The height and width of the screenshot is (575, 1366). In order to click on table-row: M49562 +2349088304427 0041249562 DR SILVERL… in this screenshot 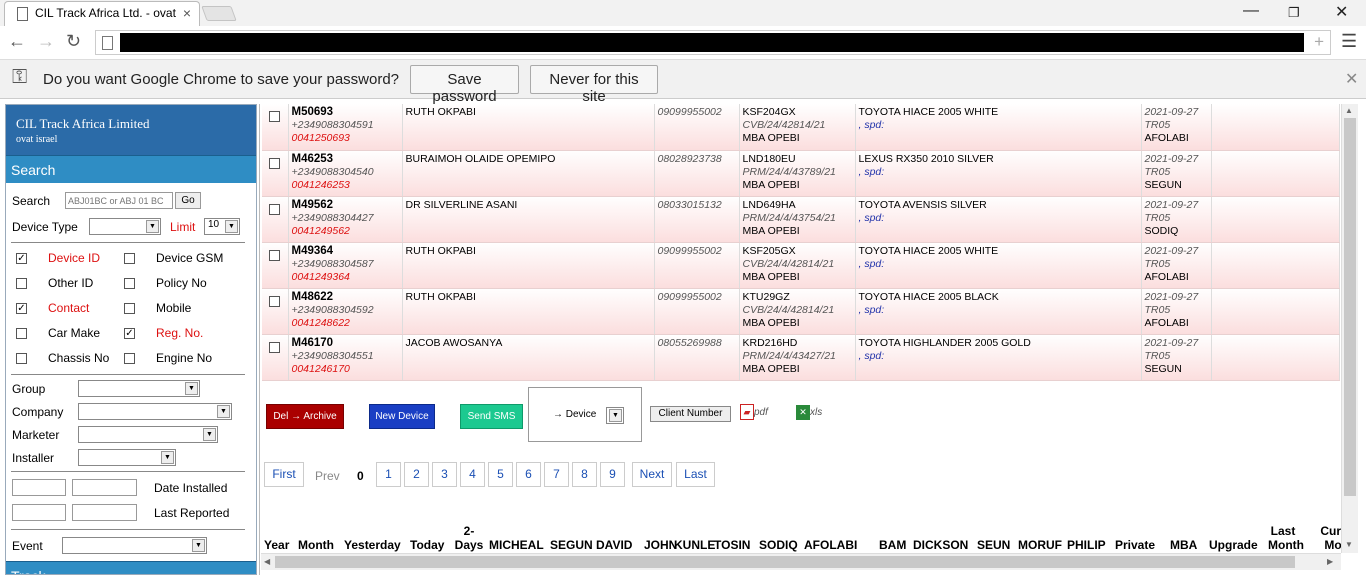, I will do `click(801, 219)`.